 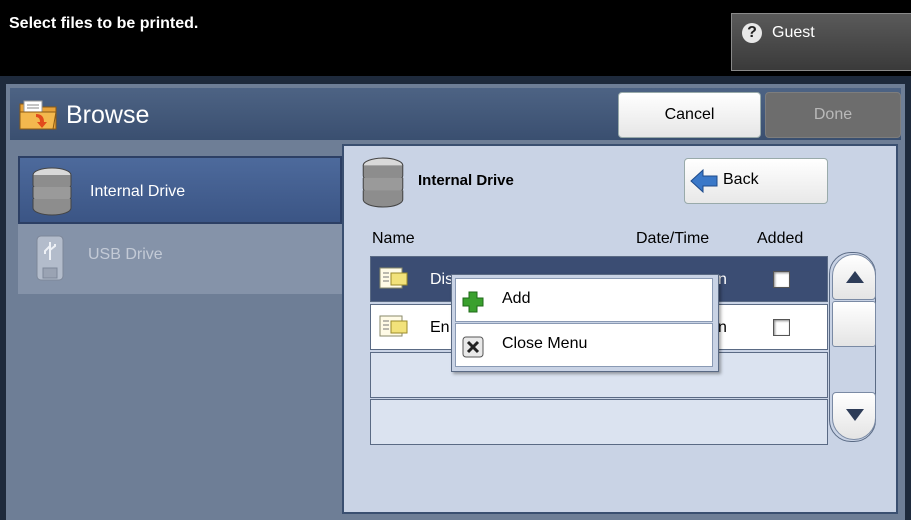 What do you see at coordinates (38, 115) in the screenshot?
I see `folder-browse-icon` at bounding box center [38, 115].